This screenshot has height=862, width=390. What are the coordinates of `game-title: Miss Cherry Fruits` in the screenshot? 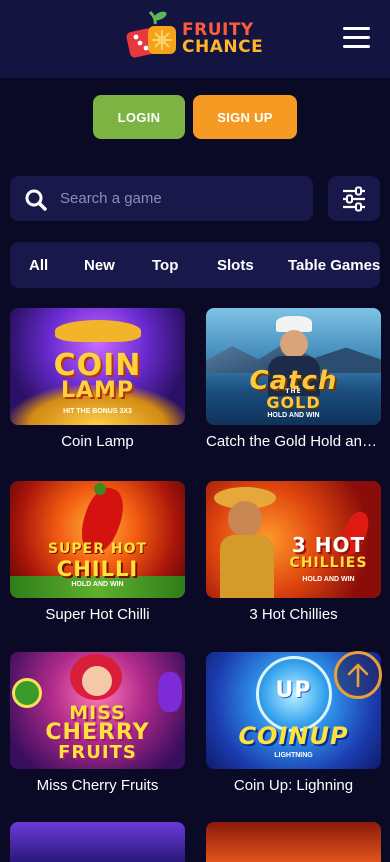 It's located at (97, 785).